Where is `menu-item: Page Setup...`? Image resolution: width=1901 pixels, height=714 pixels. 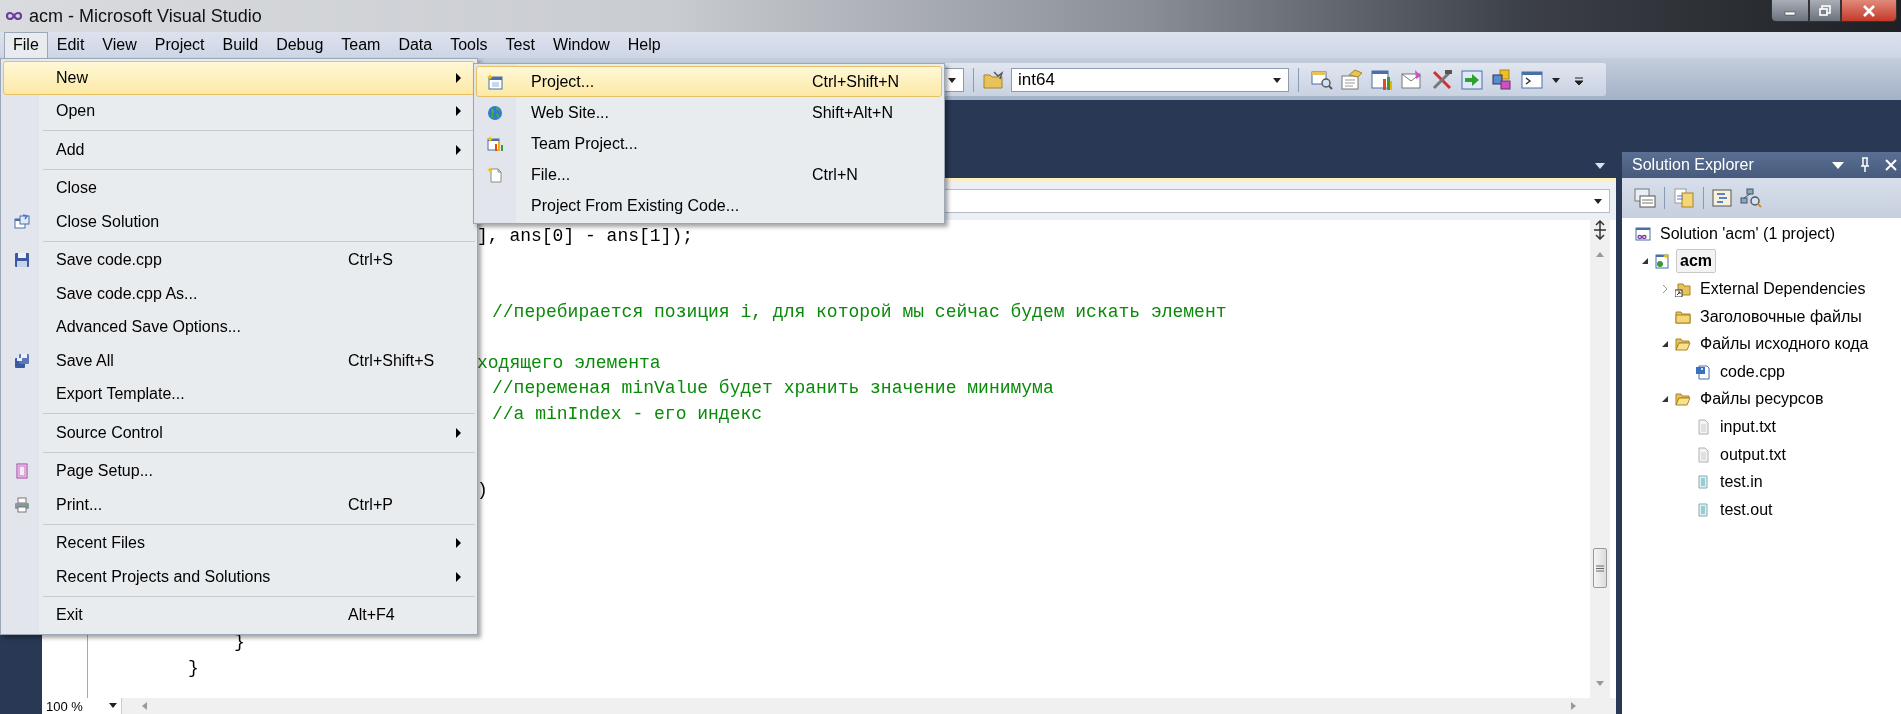 menu-item: Page Setup... is located at coordinates (239, 471).